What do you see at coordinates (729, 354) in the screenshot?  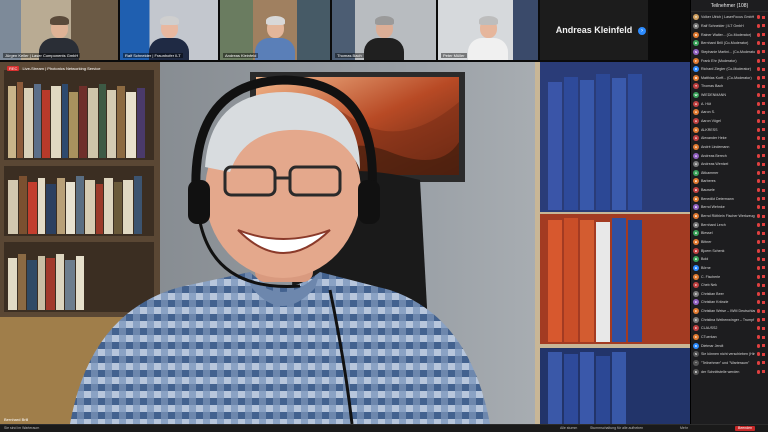 I see `participant-row: SSie können nicht verschieben (Hinweis)` at bounding box center [729, 354].